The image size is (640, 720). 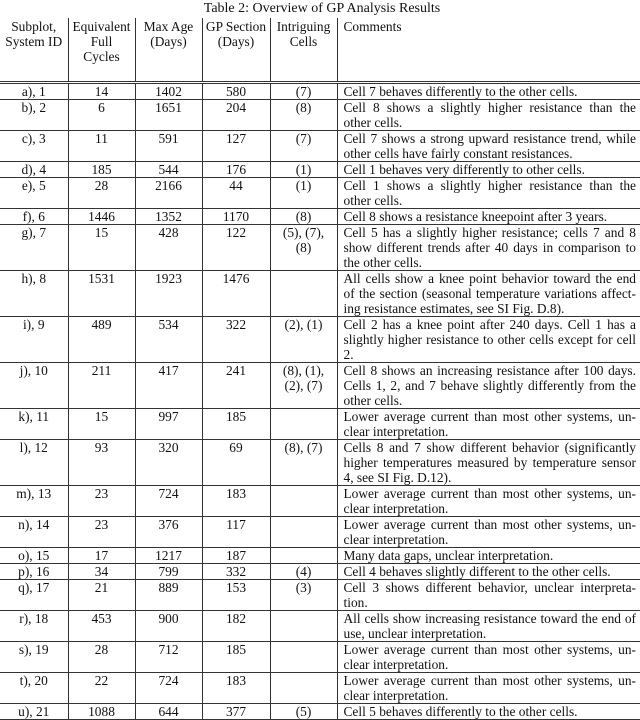 What do you see at coordinates (303, 594) in the screenshot?
I see `cell-intriguing-cells: (3)` at bounding box center [303, 594].